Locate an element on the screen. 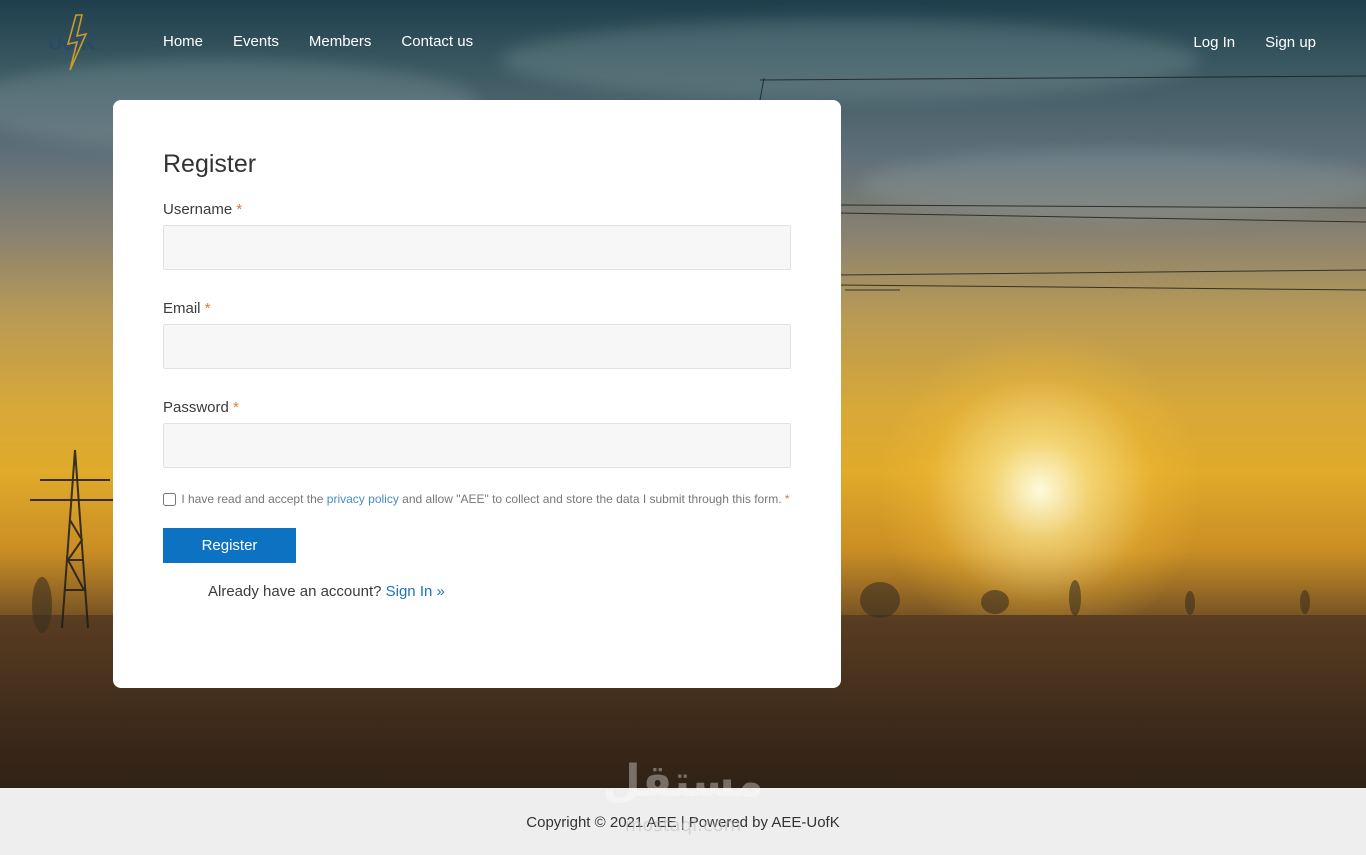  password-label: Password * is located at coordinates (477, 407).